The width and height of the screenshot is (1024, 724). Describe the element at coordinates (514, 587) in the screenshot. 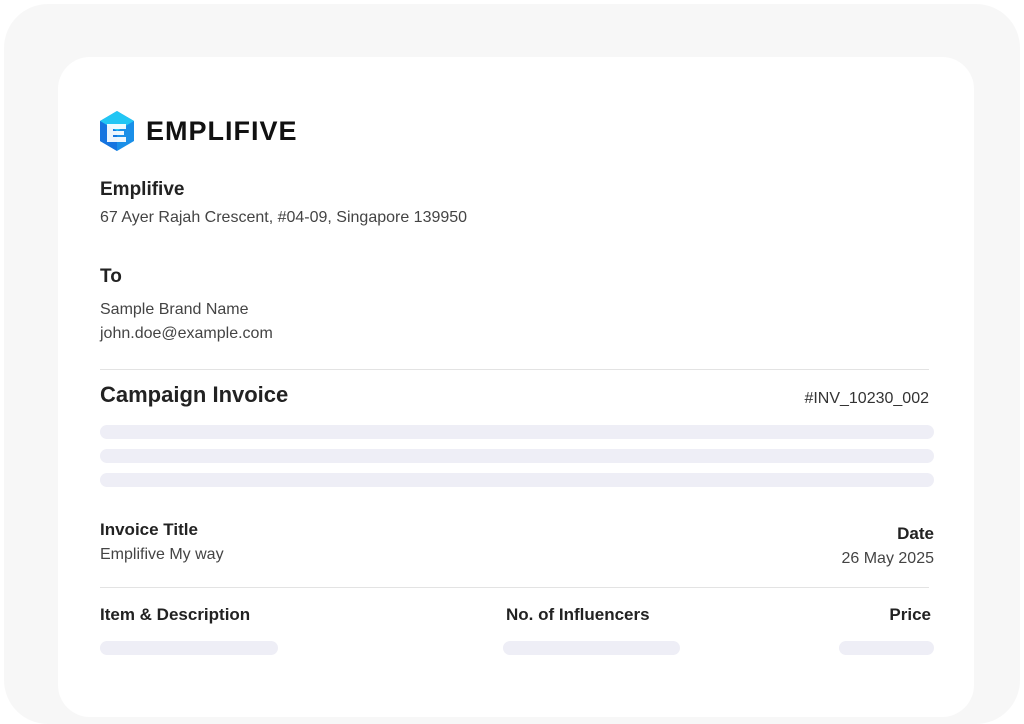

I see `divider-middle` at that location.